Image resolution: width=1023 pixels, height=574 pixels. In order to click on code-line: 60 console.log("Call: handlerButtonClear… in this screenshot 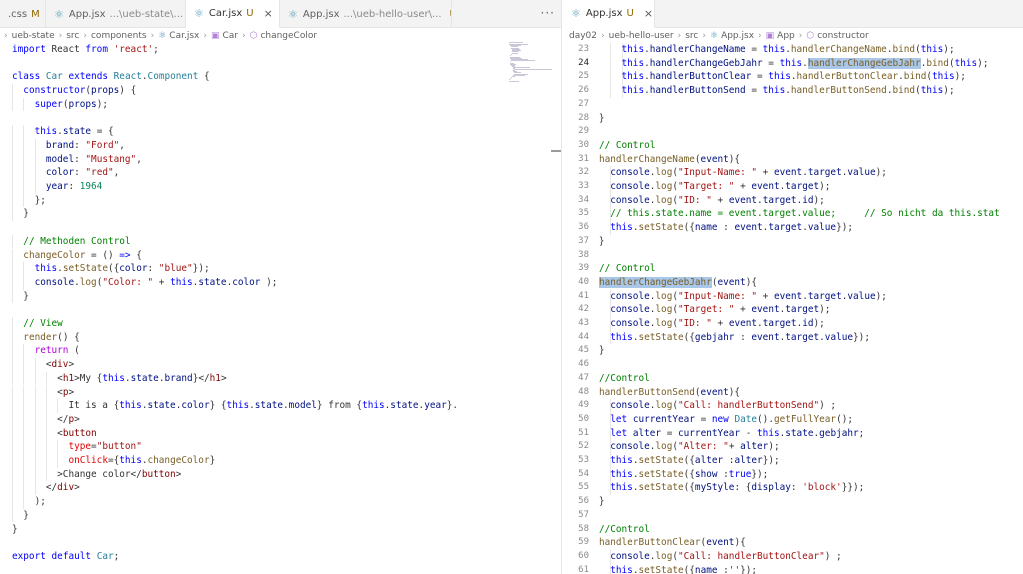, I will do `click(793, 556)`.